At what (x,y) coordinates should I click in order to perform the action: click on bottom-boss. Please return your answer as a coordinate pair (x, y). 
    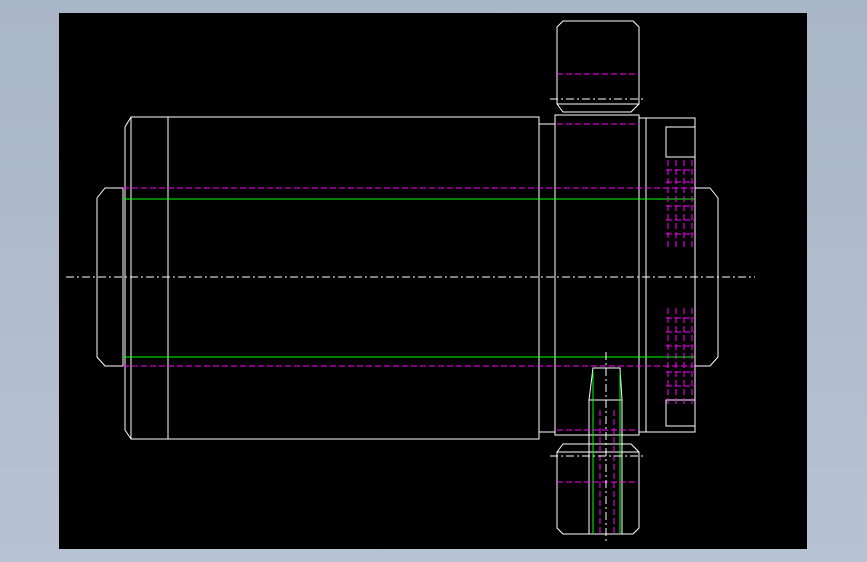
    Looking at the image, I should click on (598, 489).